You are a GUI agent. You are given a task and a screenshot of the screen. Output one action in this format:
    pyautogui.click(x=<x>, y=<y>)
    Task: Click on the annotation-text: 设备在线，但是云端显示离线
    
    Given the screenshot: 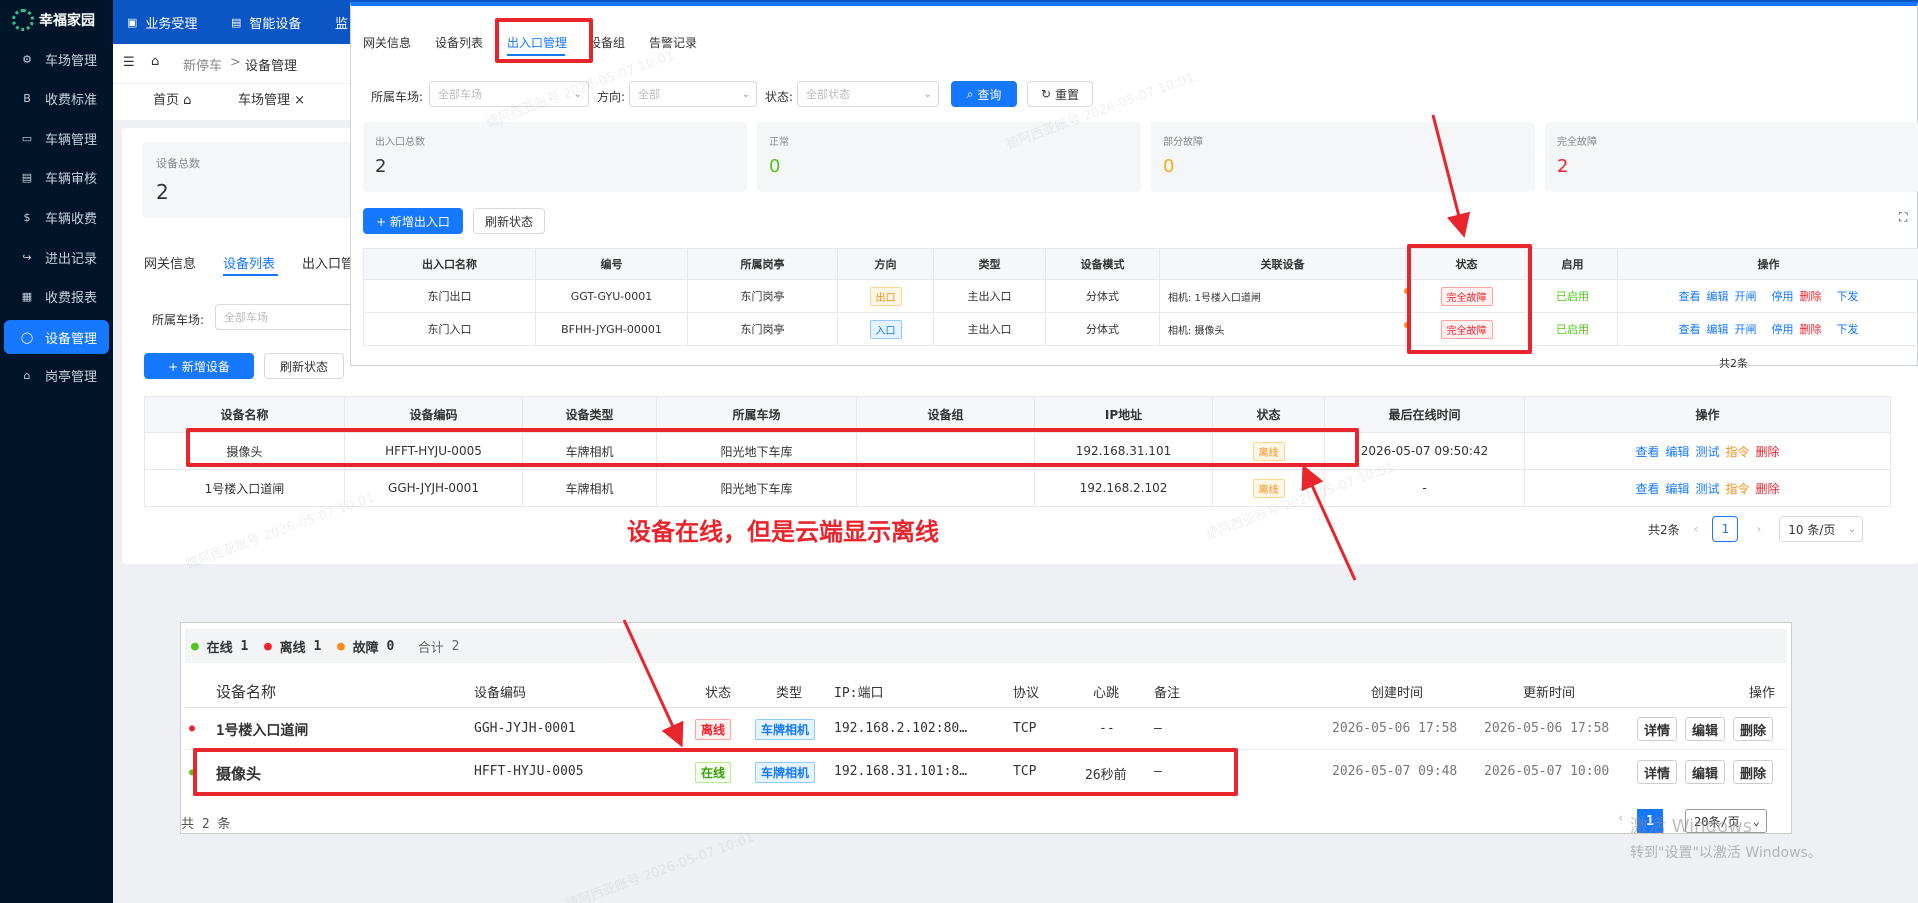 What is the action you would take?
    pyautogui.click(x=783, y=532)
    